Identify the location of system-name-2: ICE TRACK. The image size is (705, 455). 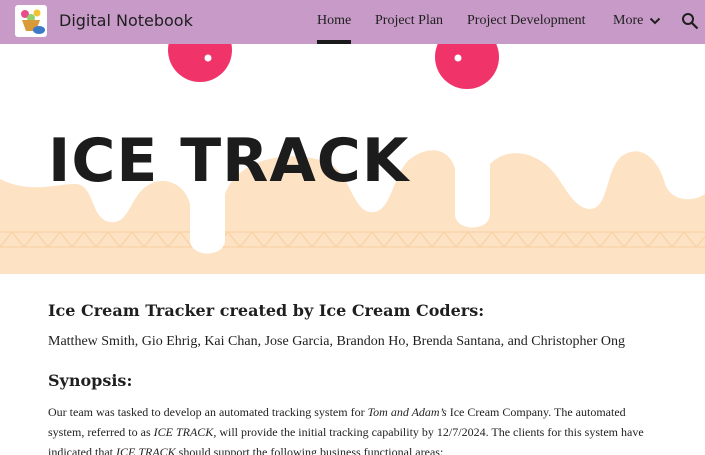
(145, 450).